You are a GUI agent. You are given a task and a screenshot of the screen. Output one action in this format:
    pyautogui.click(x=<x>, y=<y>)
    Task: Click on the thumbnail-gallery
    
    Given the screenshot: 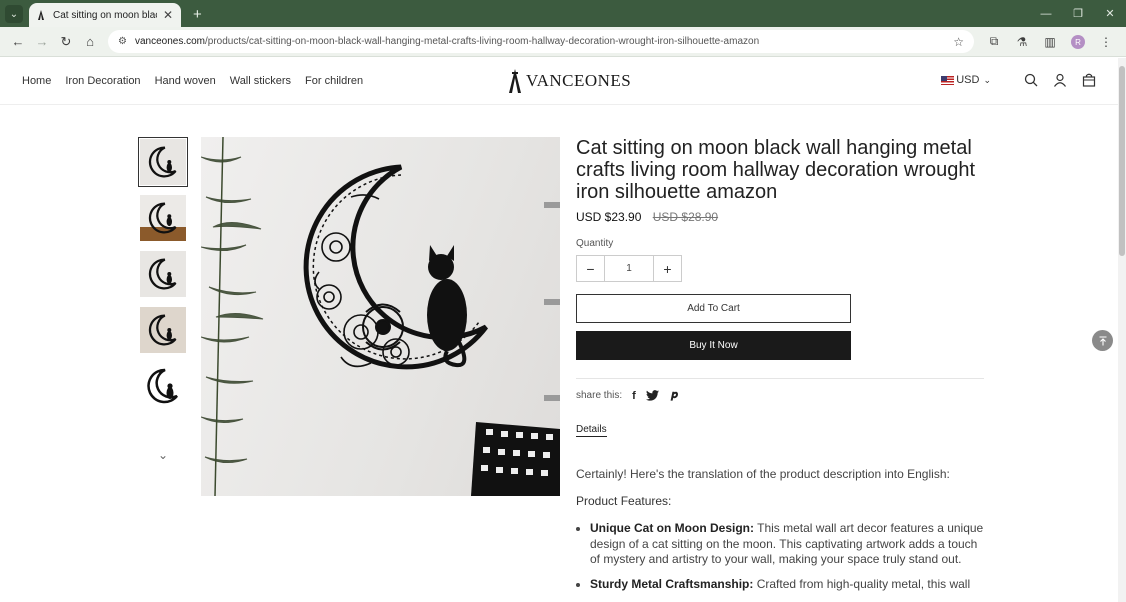 What is the action you would take?
    pyautogui.click(x=163, y=277)
    